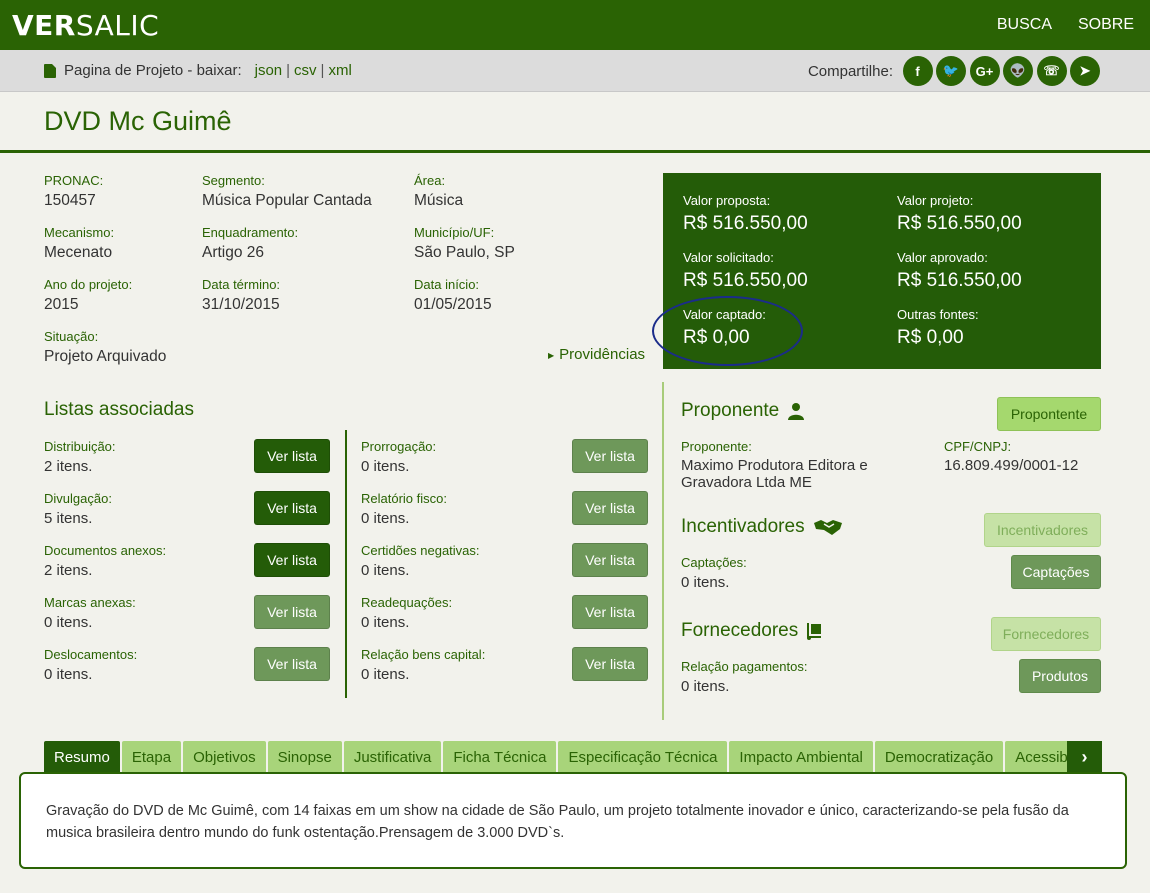  Describe the element at coordinates (1046, 634) in the screenshot. I see `fornecedores-button: Fornecedores` at that location.